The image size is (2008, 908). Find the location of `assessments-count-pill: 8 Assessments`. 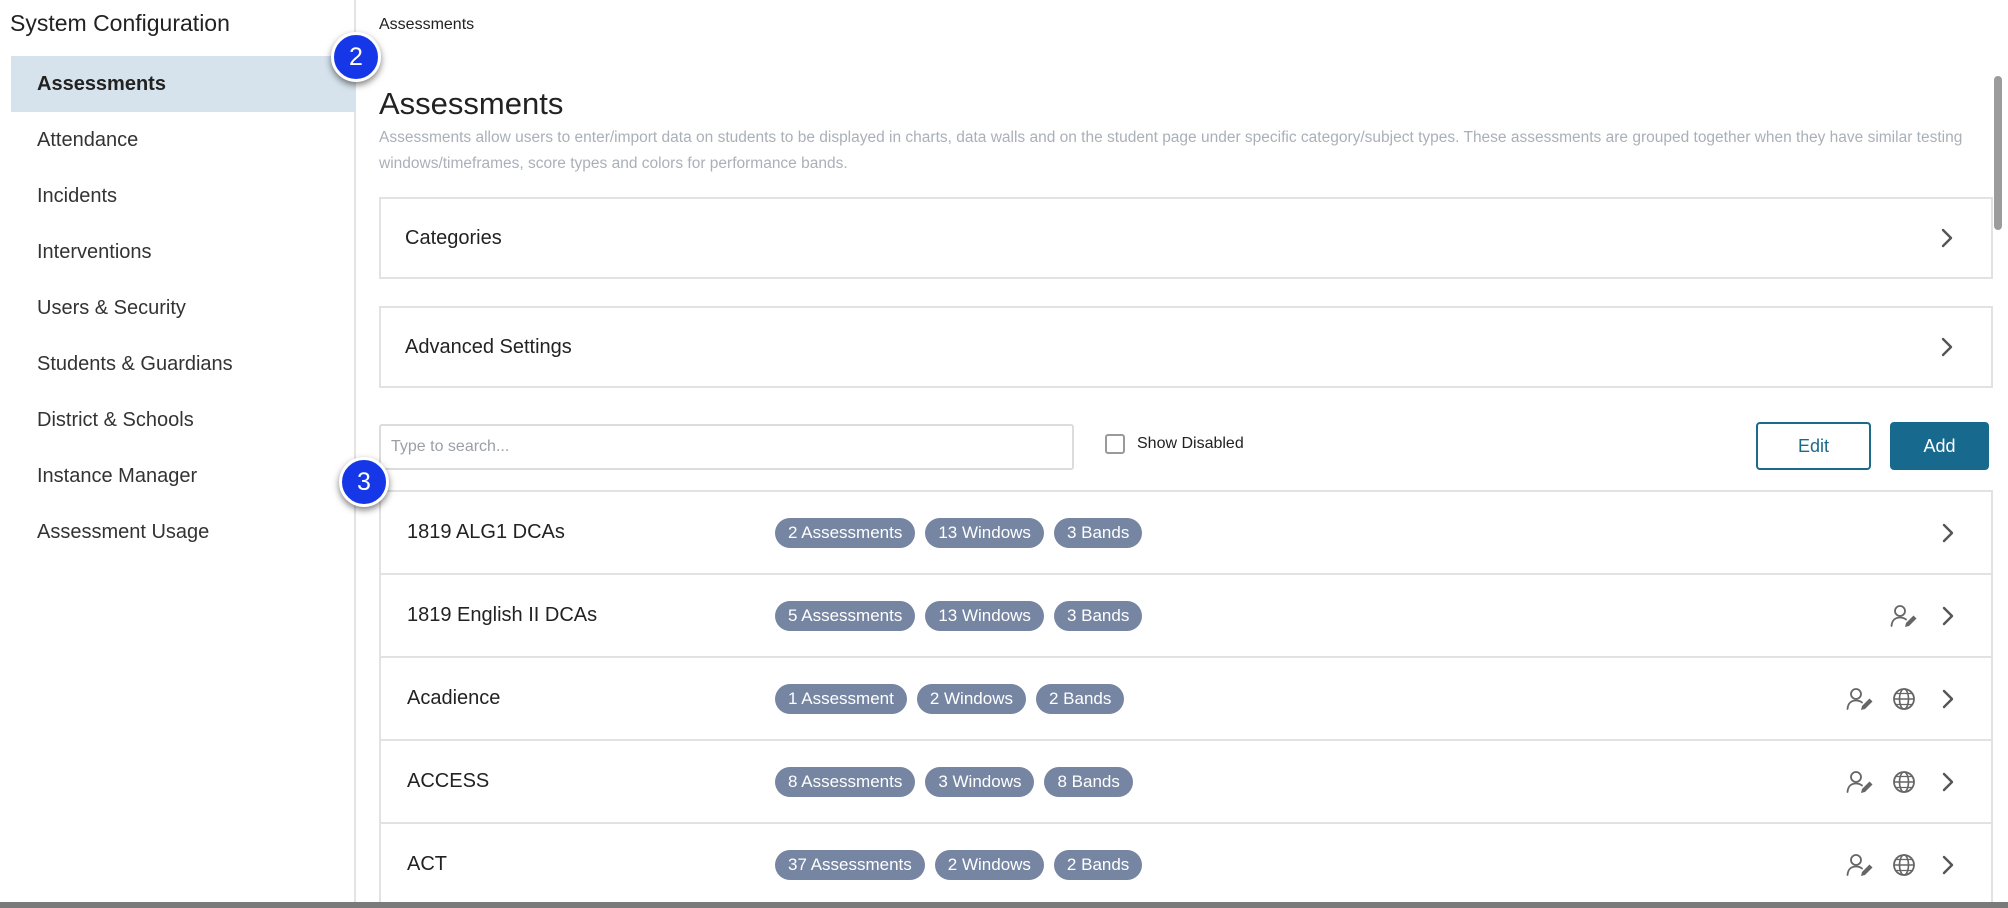

assessments-count-pill: 8 Assessments is located at coordinates (845, 782).